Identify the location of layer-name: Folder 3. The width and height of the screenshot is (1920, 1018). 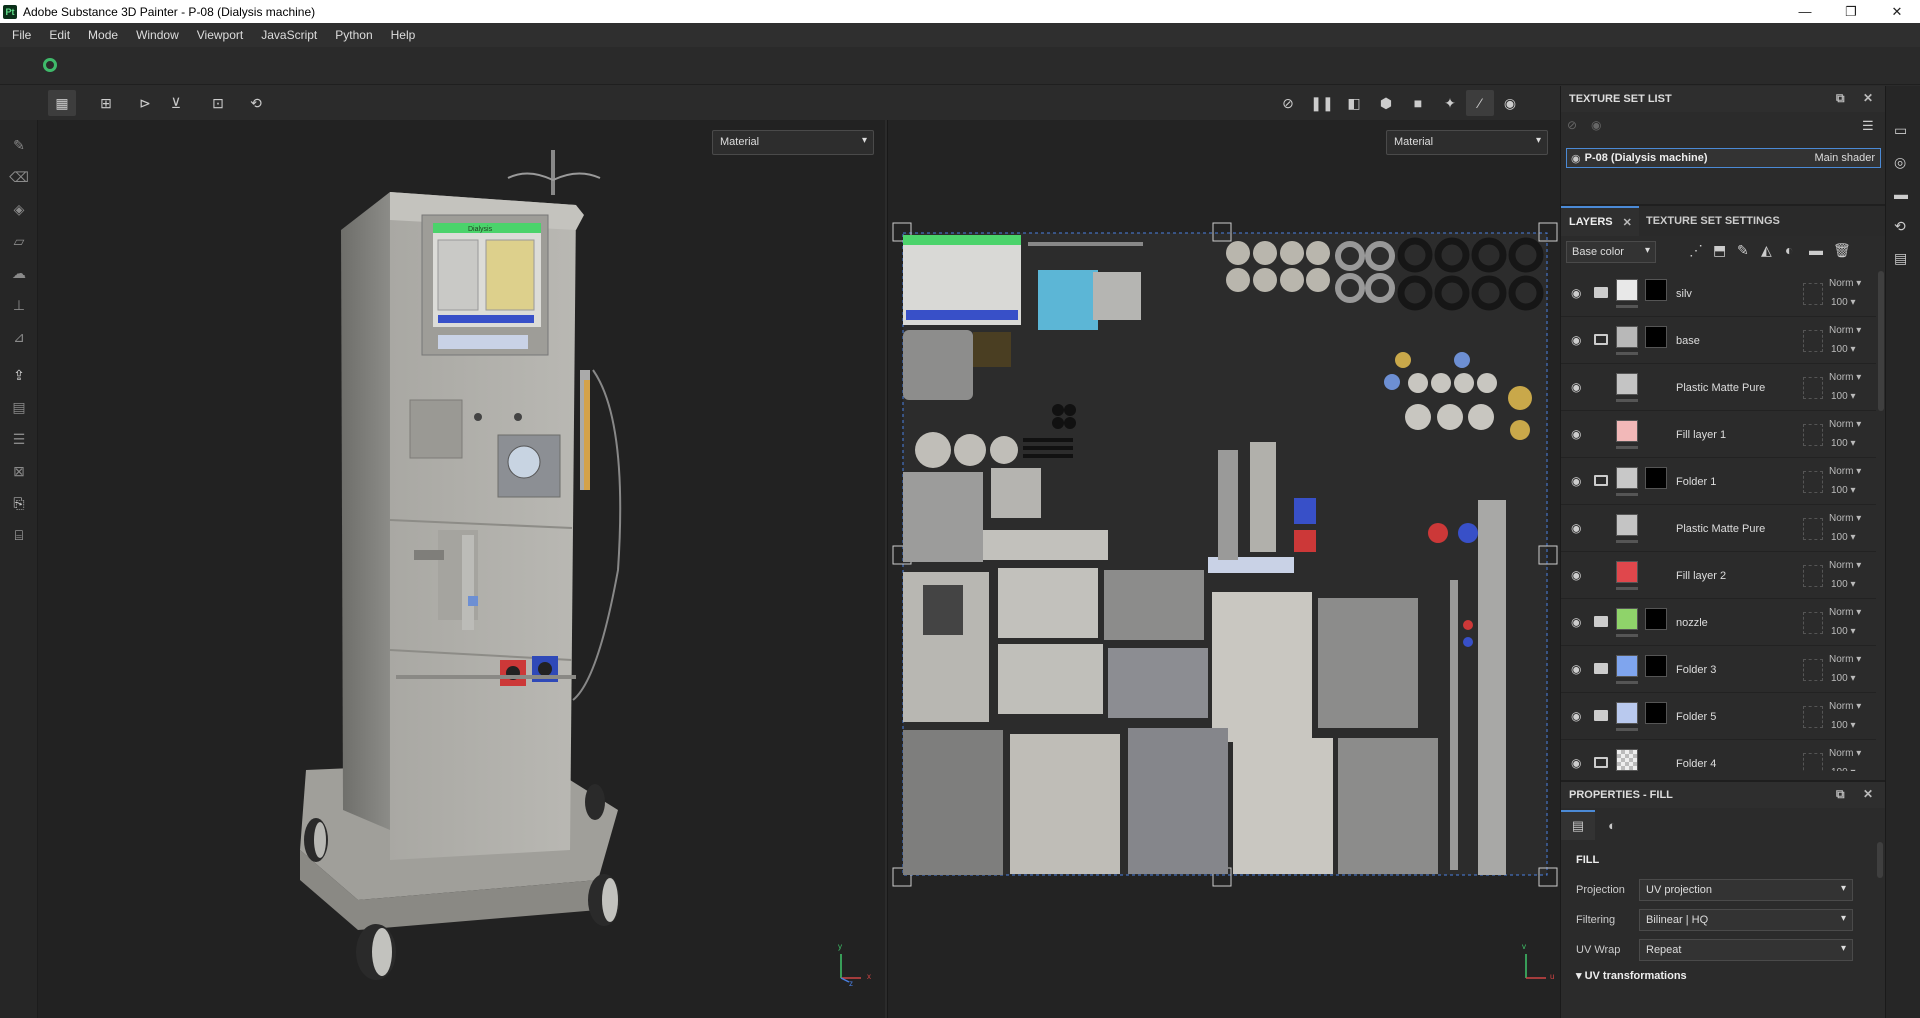
(1696, 670).